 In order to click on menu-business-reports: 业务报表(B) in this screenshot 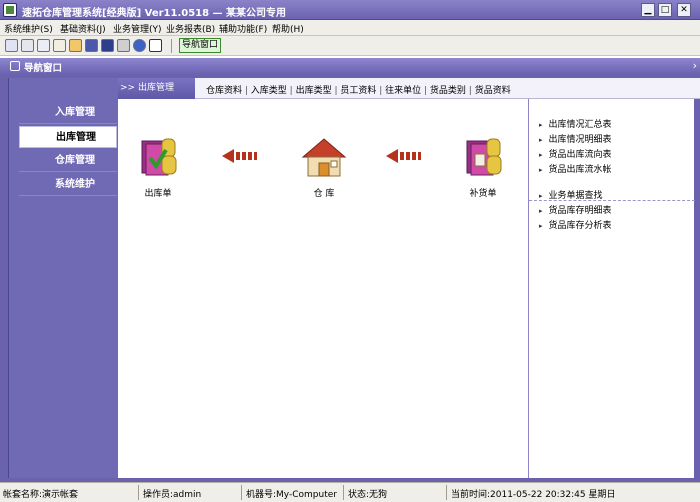, I will do `click(190, 28)`.